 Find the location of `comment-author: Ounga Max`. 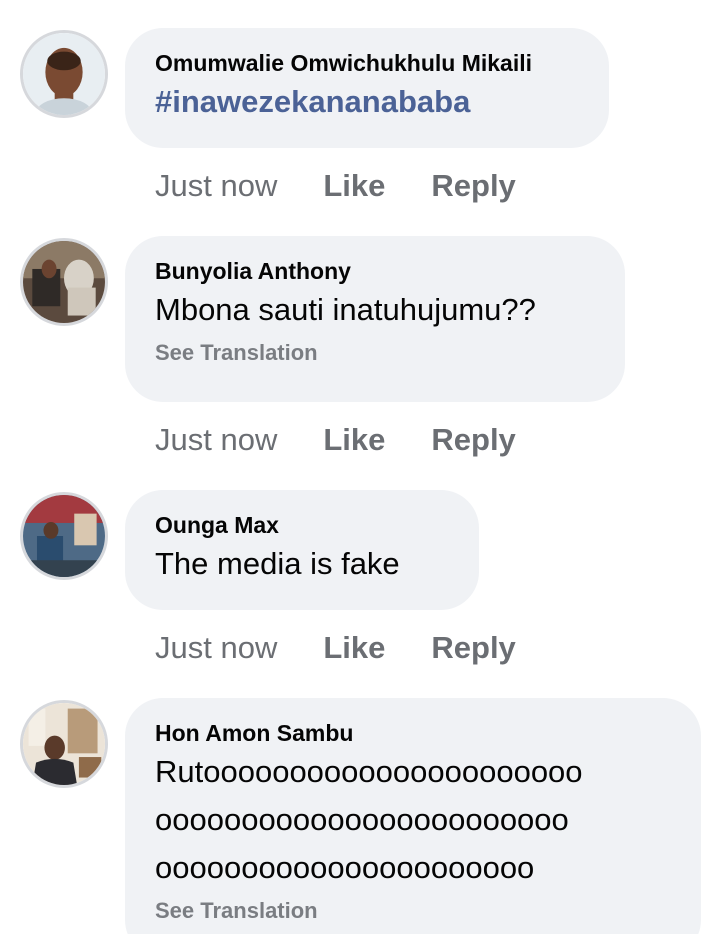

comment-author: Ounga Max is located at coordinates (302, 525).